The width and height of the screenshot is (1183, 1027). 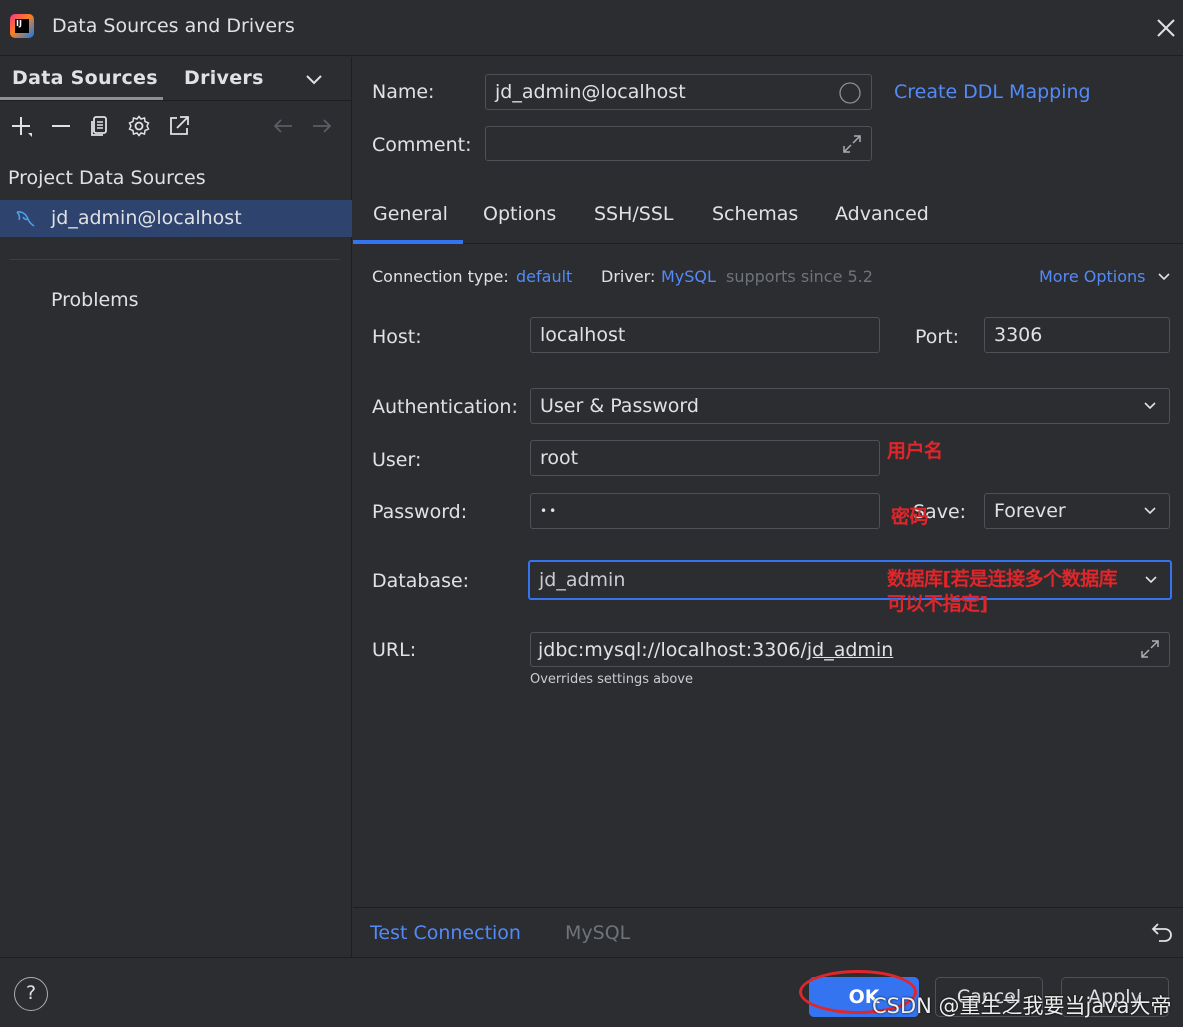 What do you see at coordinates (179, 126) in the screenshot?
I see `open-external-icon` at bounding box center [179, 126].